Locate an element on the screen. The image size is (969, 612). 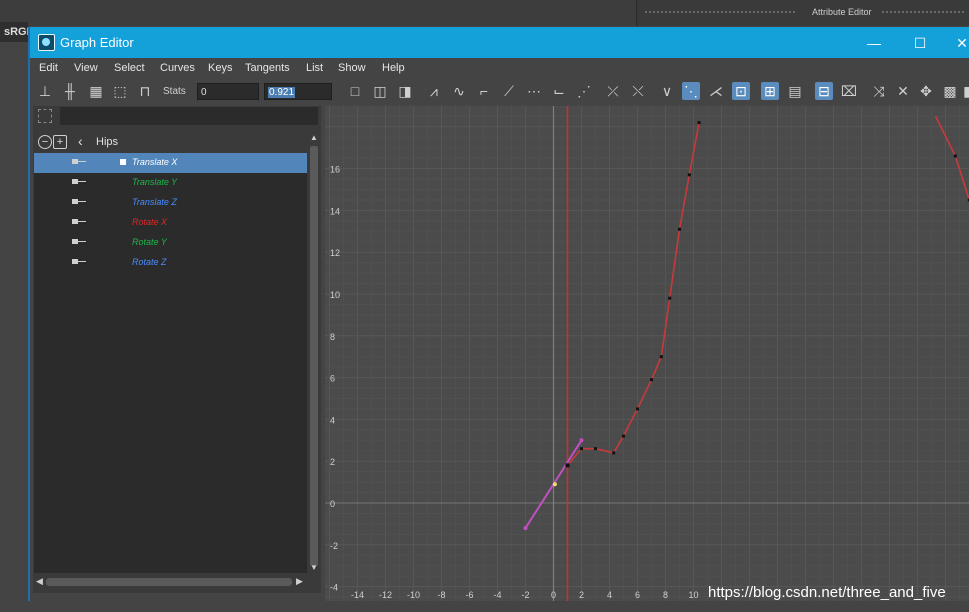
unify-tangents-icon: ⋱ is located at coordinates (691, 91).